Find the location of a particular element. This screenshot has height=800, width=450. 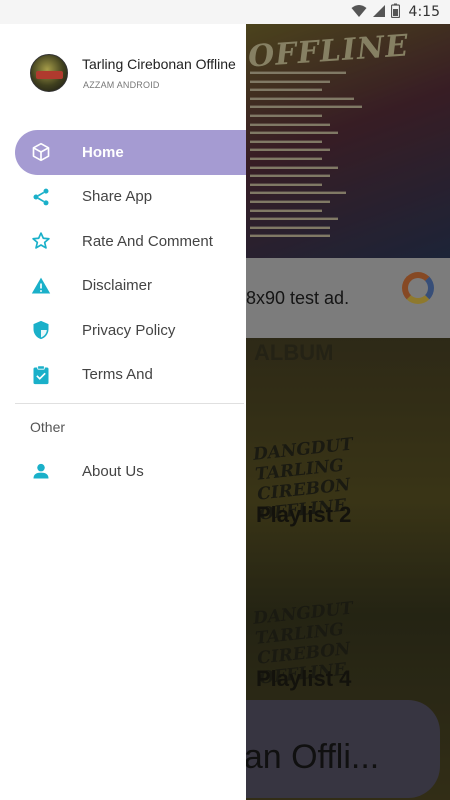

clock: 4:15 is located at coordinates (424, 12).